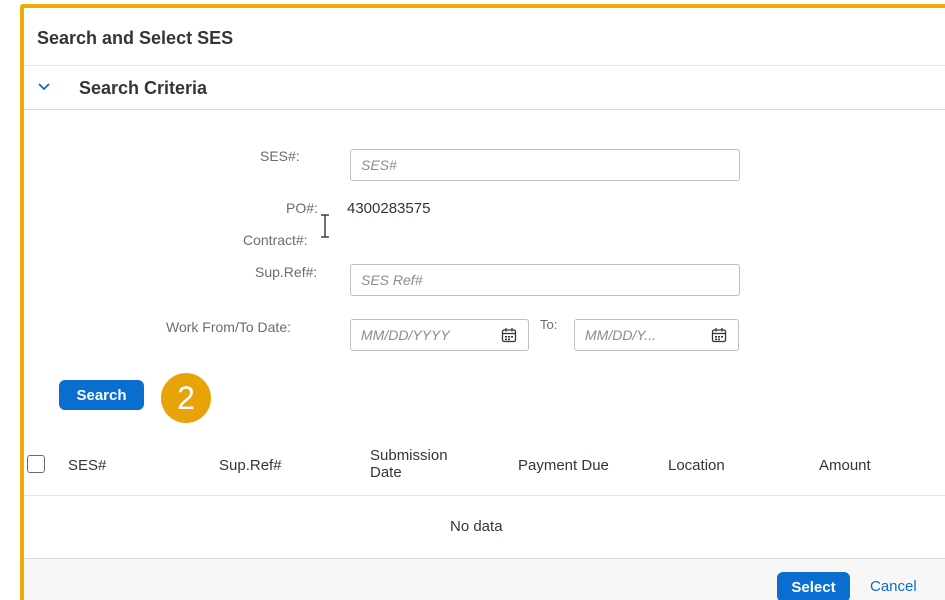 This screenshot has height=600, width=945. What do you see at coordinates (302, 208) in the screenshot?
I see `po-label: PO#:` at bounding box center [302, 208].